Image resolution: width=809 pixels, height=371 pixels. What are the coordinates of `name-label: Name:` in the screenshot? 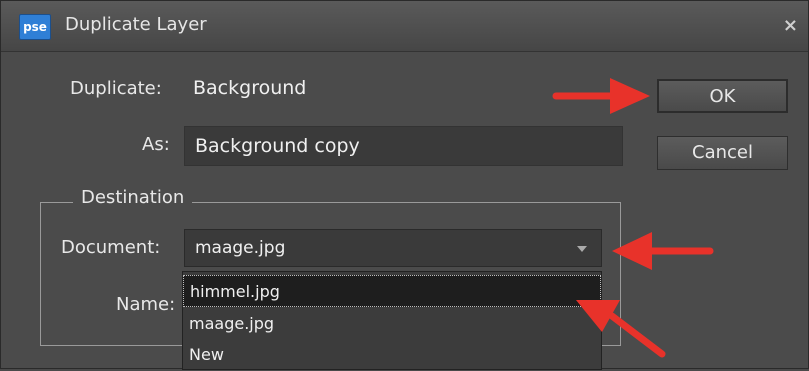 It's located at (146, 304).